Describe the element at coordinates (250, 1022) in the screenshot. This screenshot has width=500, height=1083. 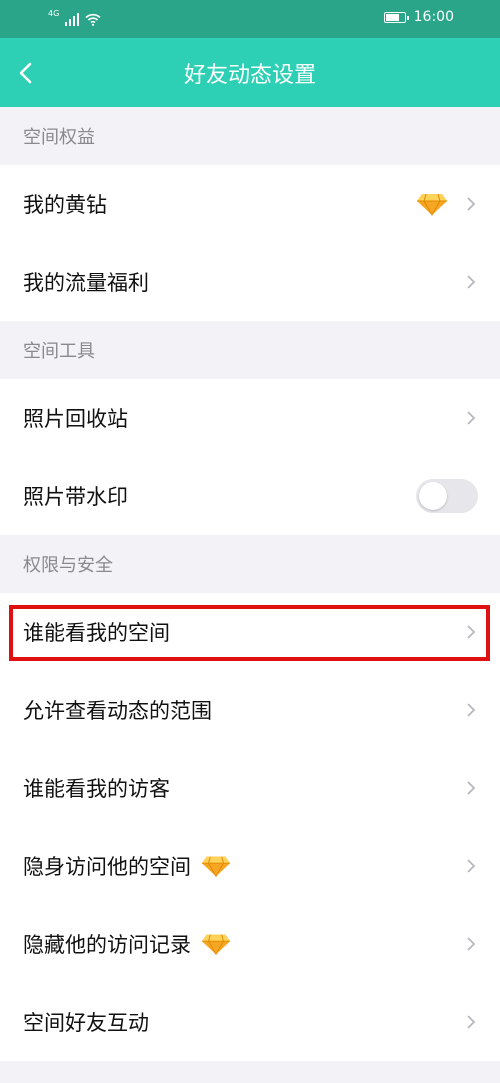
I see `row-friend-interaction: 空间好友互动` at that location.